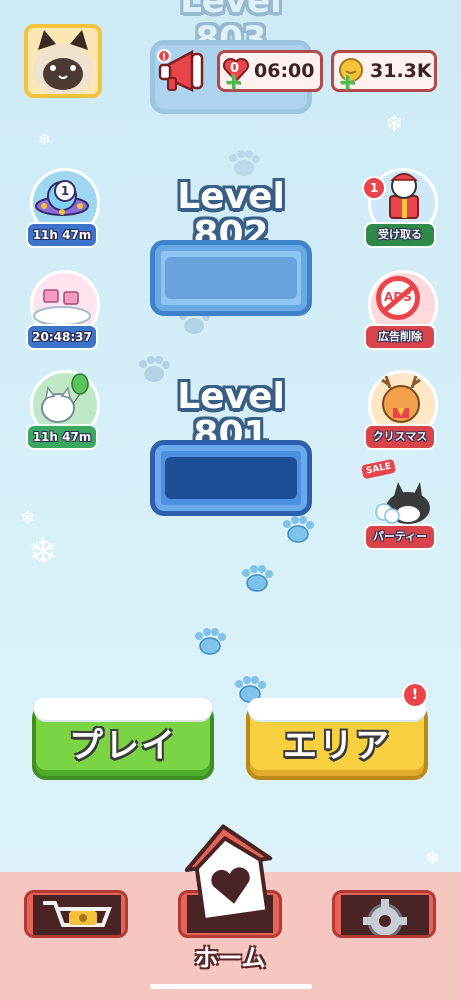 This screenshot has width=461, height=1000. I want to click on event-balloon-cat: 11h 47m, so click(63, 409).